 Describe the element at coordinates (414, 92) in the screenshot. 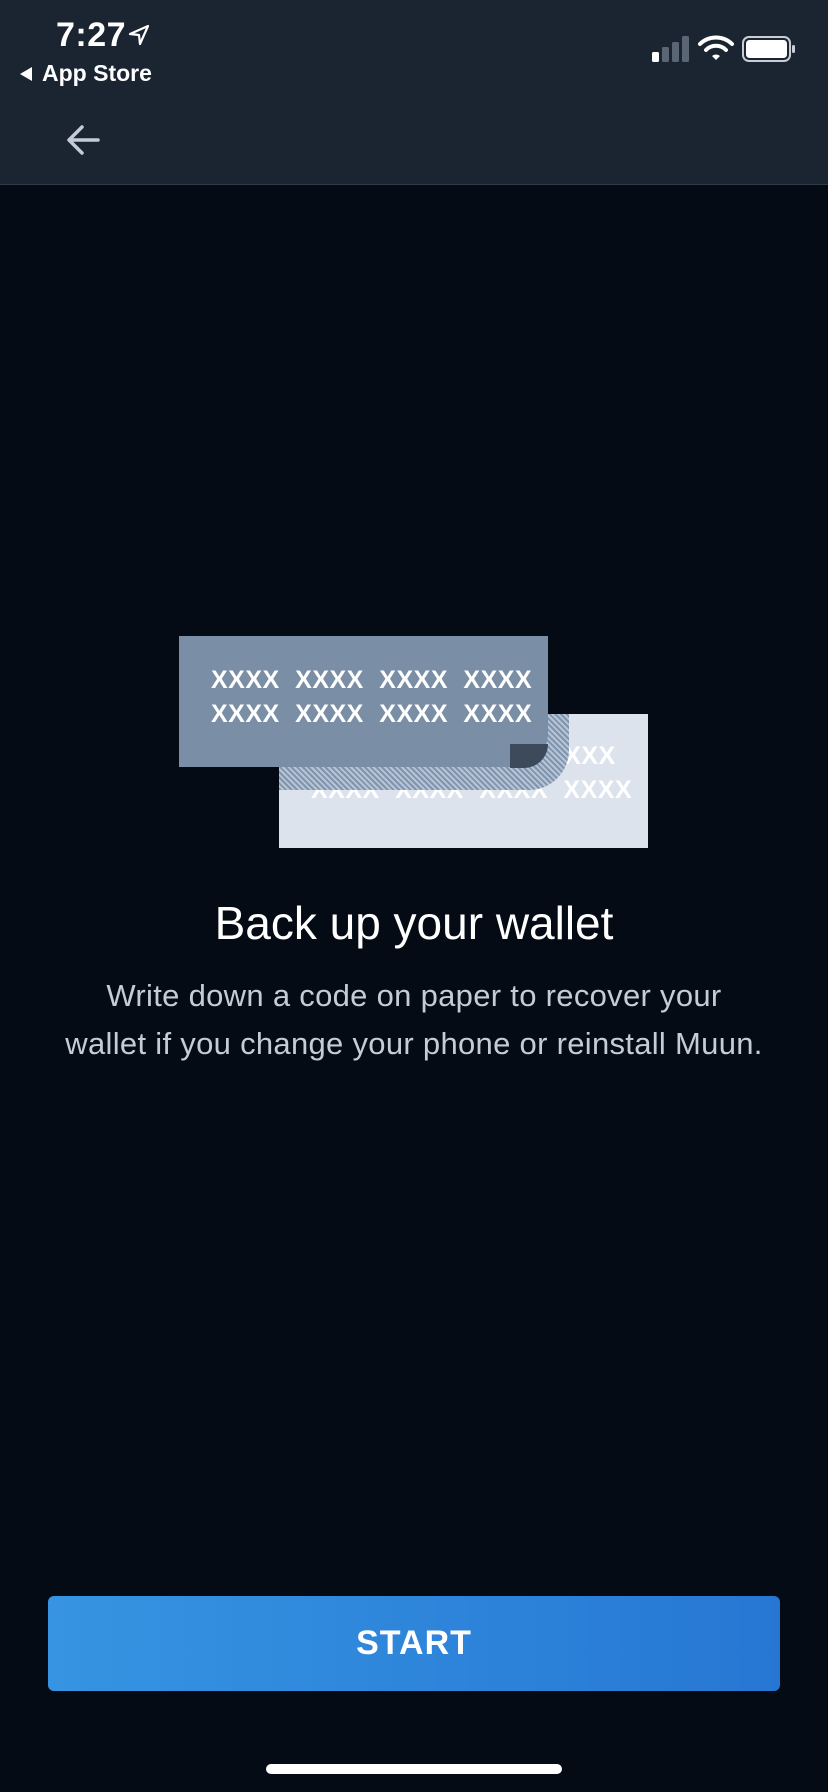

I see `header-bar: 7:27 App Store` at that location.